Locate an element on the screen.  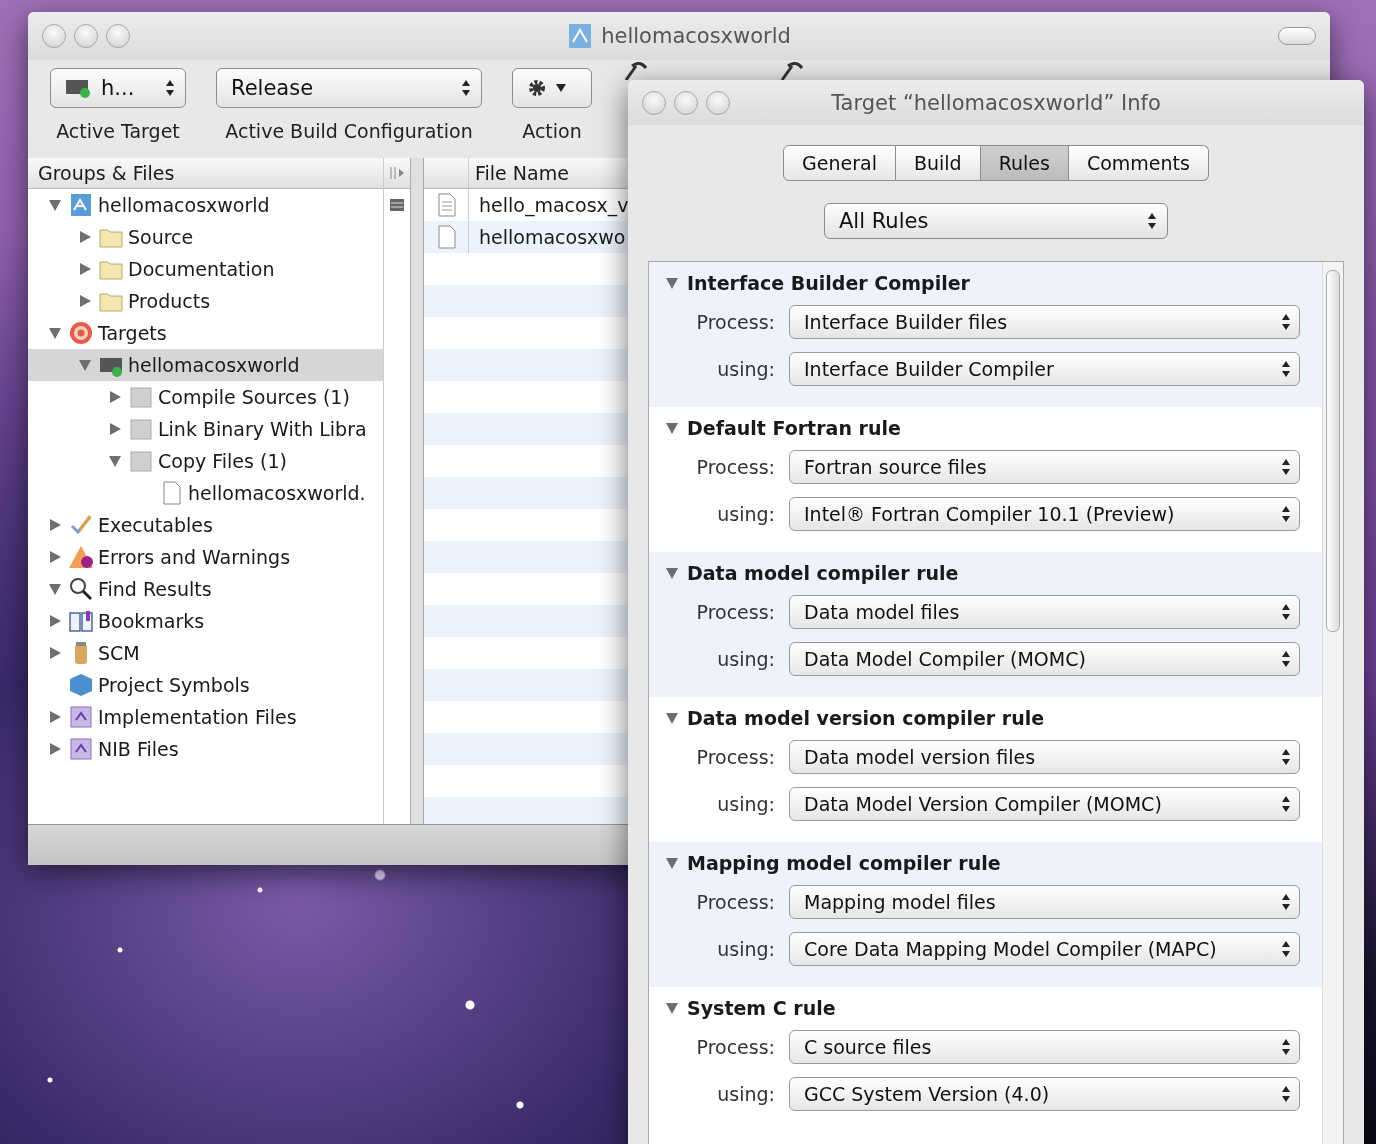
compiler-popup: GCC System Version (4.0) is located at coordinates (1044, 1093).